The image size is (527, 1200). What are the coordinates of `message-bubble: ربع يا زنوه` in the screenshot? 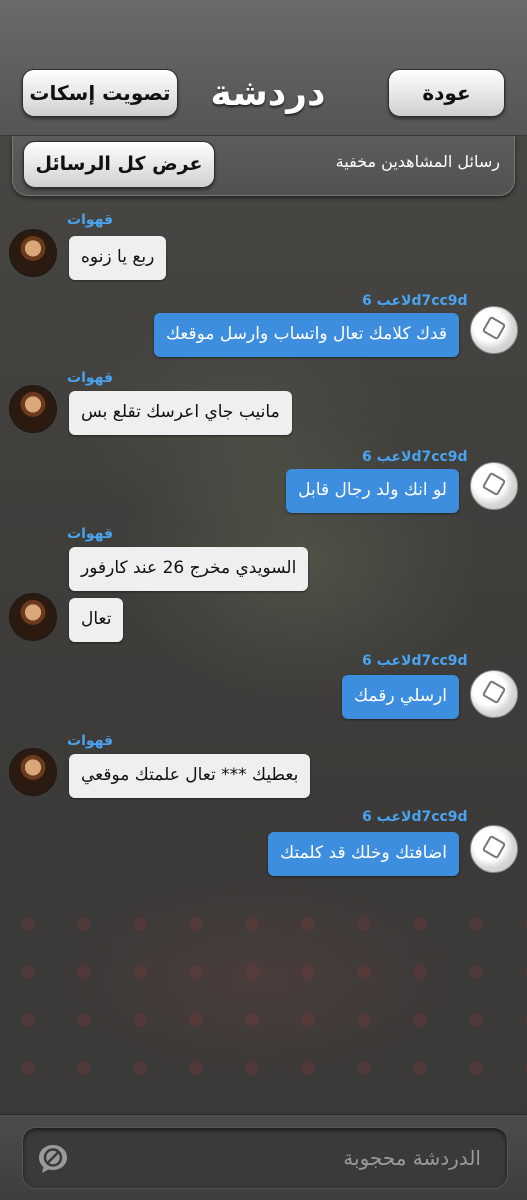 It's located at (118, 258).